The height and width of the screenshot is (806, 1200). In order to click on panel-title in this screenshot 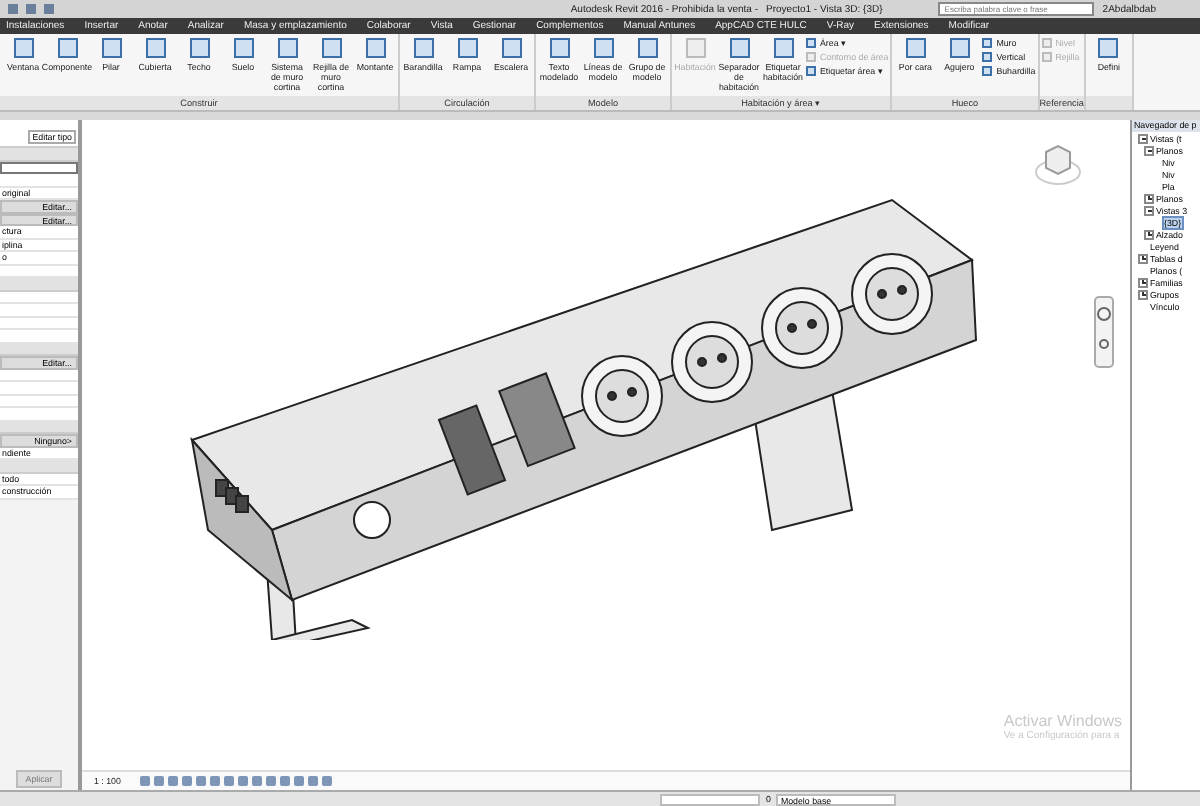, I will do `click(1108, 103)`.